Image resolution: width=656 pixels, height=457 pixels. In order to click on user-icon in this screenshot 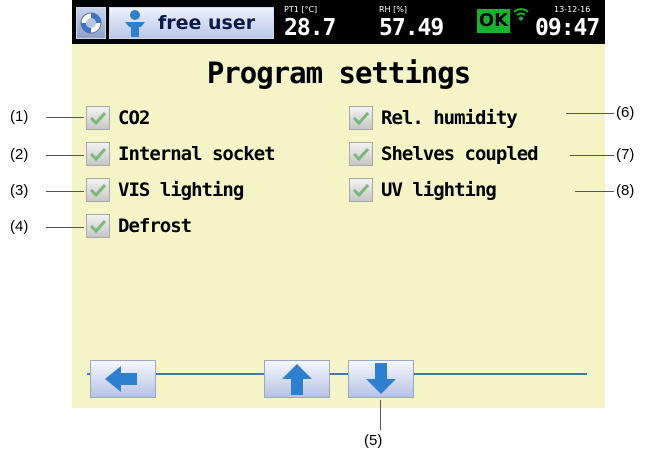, I will do `click(135, 23)`.